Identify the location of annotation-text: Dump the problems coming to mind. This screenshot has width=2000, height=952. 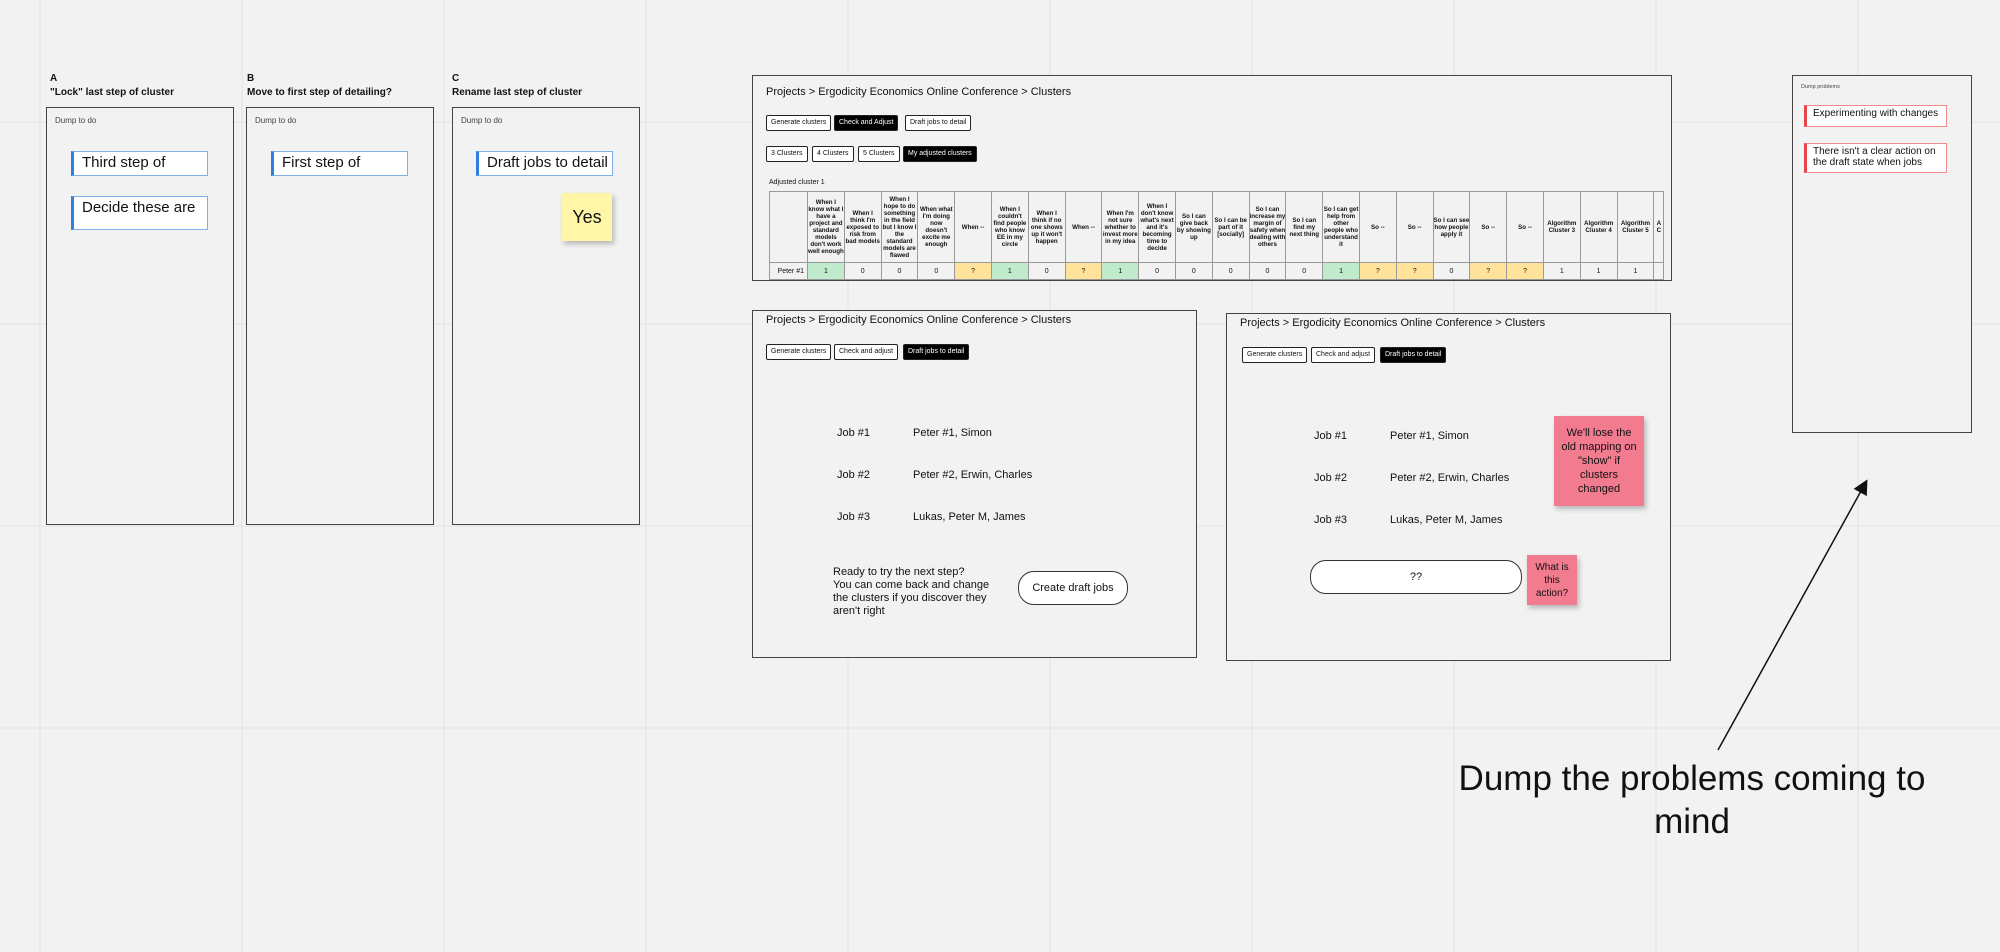
(1692, 800).